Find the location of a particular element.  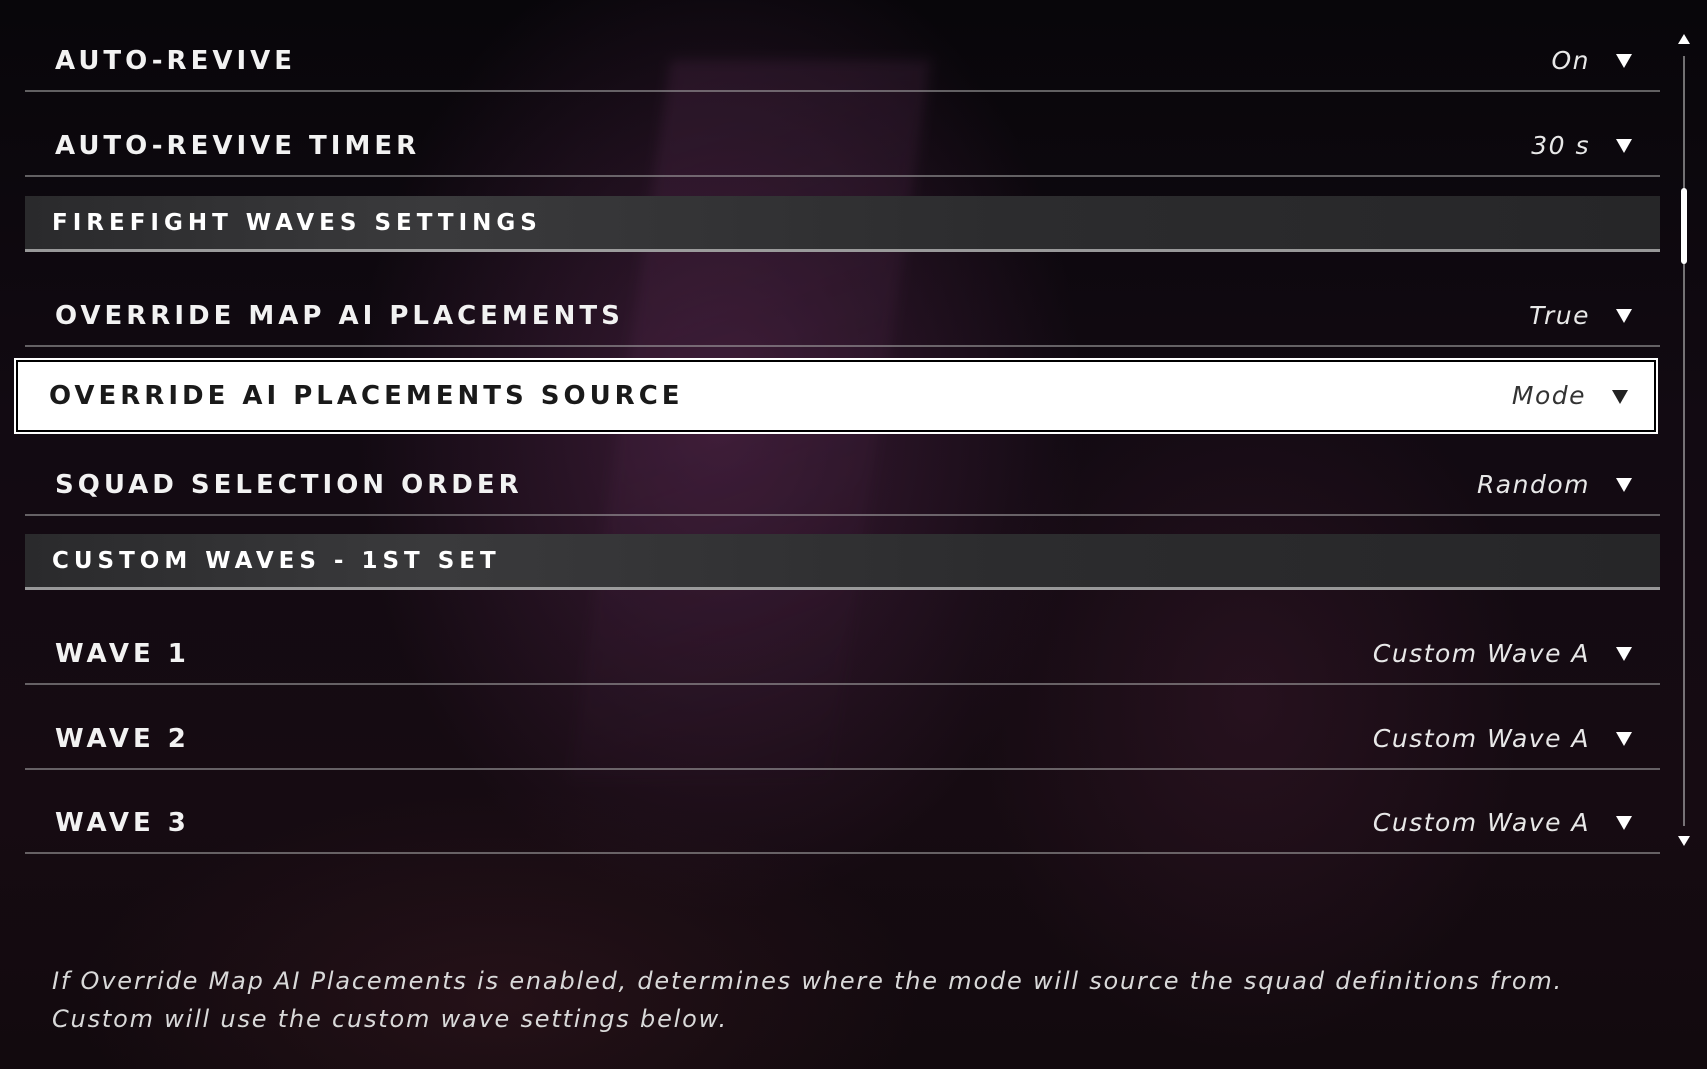

setting-row-wave-1: WAVE 1 Custom Wave A is located at coordinates (842, 654).